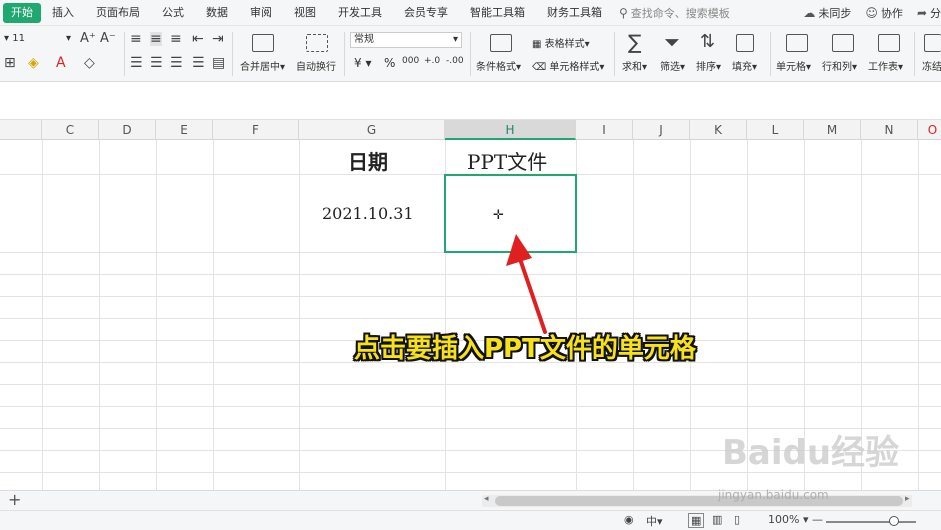 The height and width of the screenshot is (530, 941). Describe the element at coordinates (22, 12) in the screenshot. I see `tab-home: 开始` at that location.